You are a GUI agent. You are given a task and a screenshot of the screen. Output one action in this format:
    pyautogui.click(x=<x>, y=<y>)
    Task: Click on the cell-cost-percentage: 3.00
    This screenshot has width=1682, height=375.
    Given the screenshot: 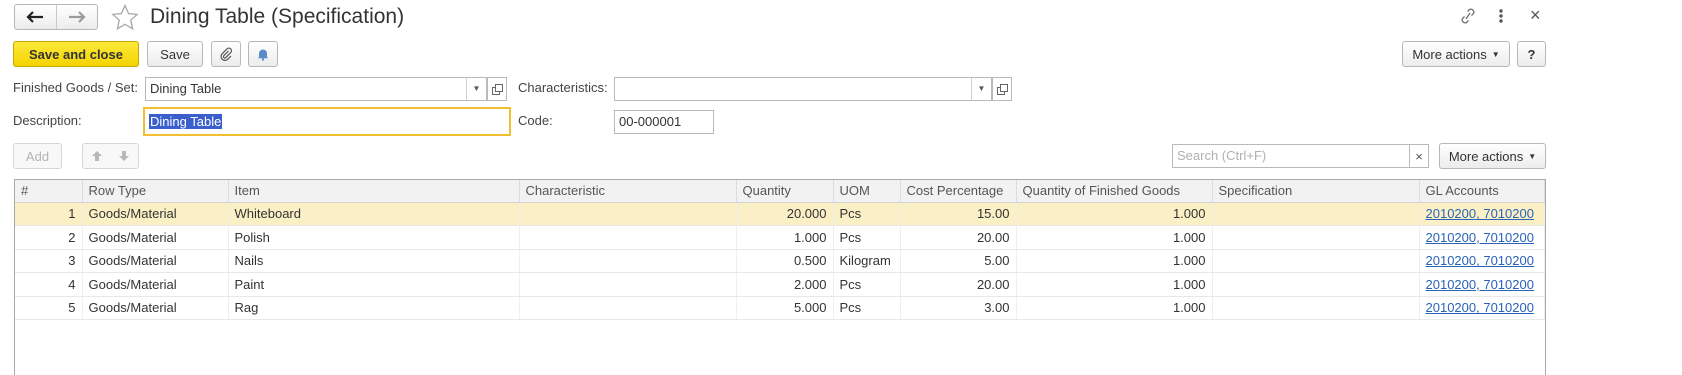 What is the action you would take?
    pyautogui.click(x=958, y=308)
    